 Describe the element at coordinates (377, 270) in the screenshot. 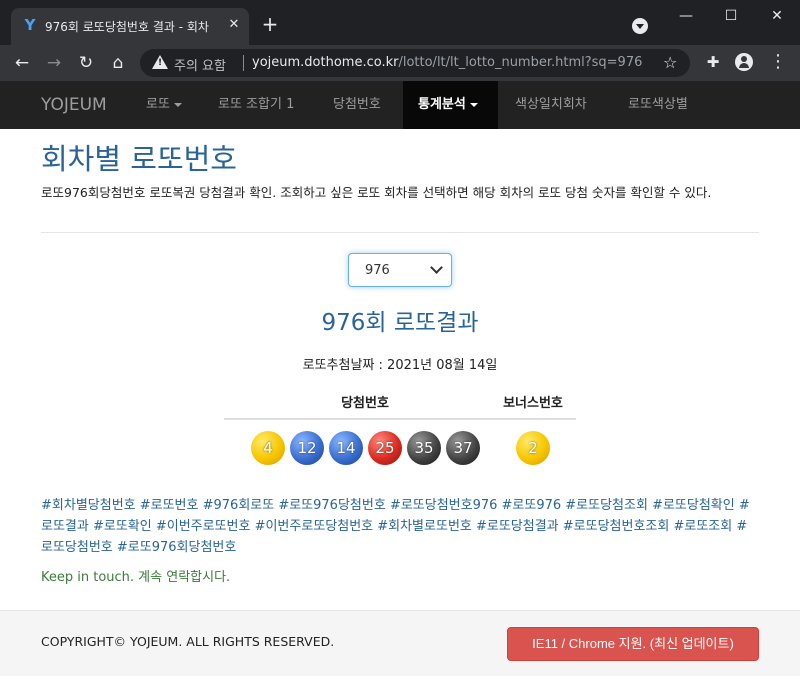

I see `selected-round: 976` at that location.